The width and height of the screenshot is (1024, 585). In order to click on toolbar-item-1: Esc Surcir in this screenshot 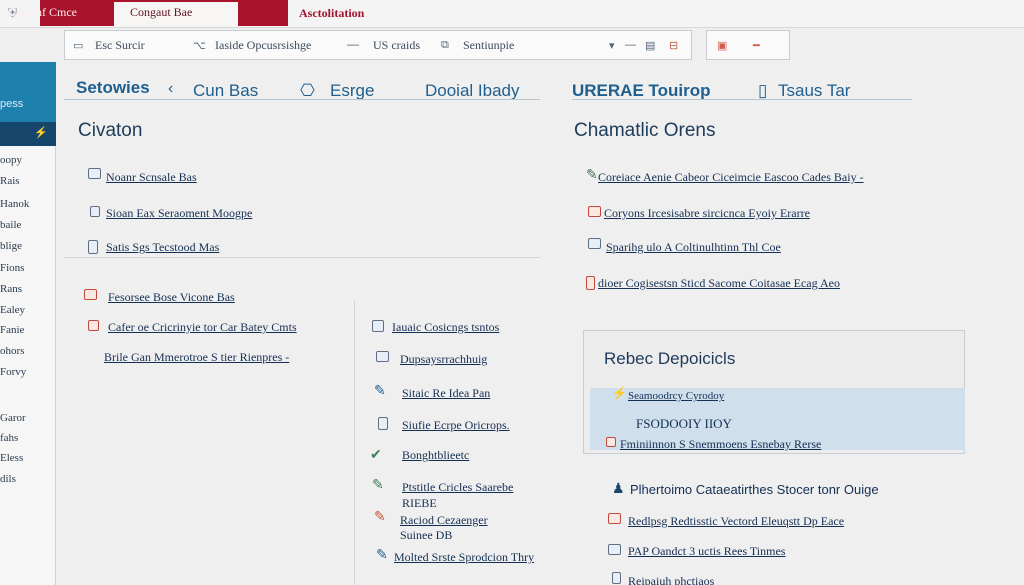, I will do `click(120, 45)`.